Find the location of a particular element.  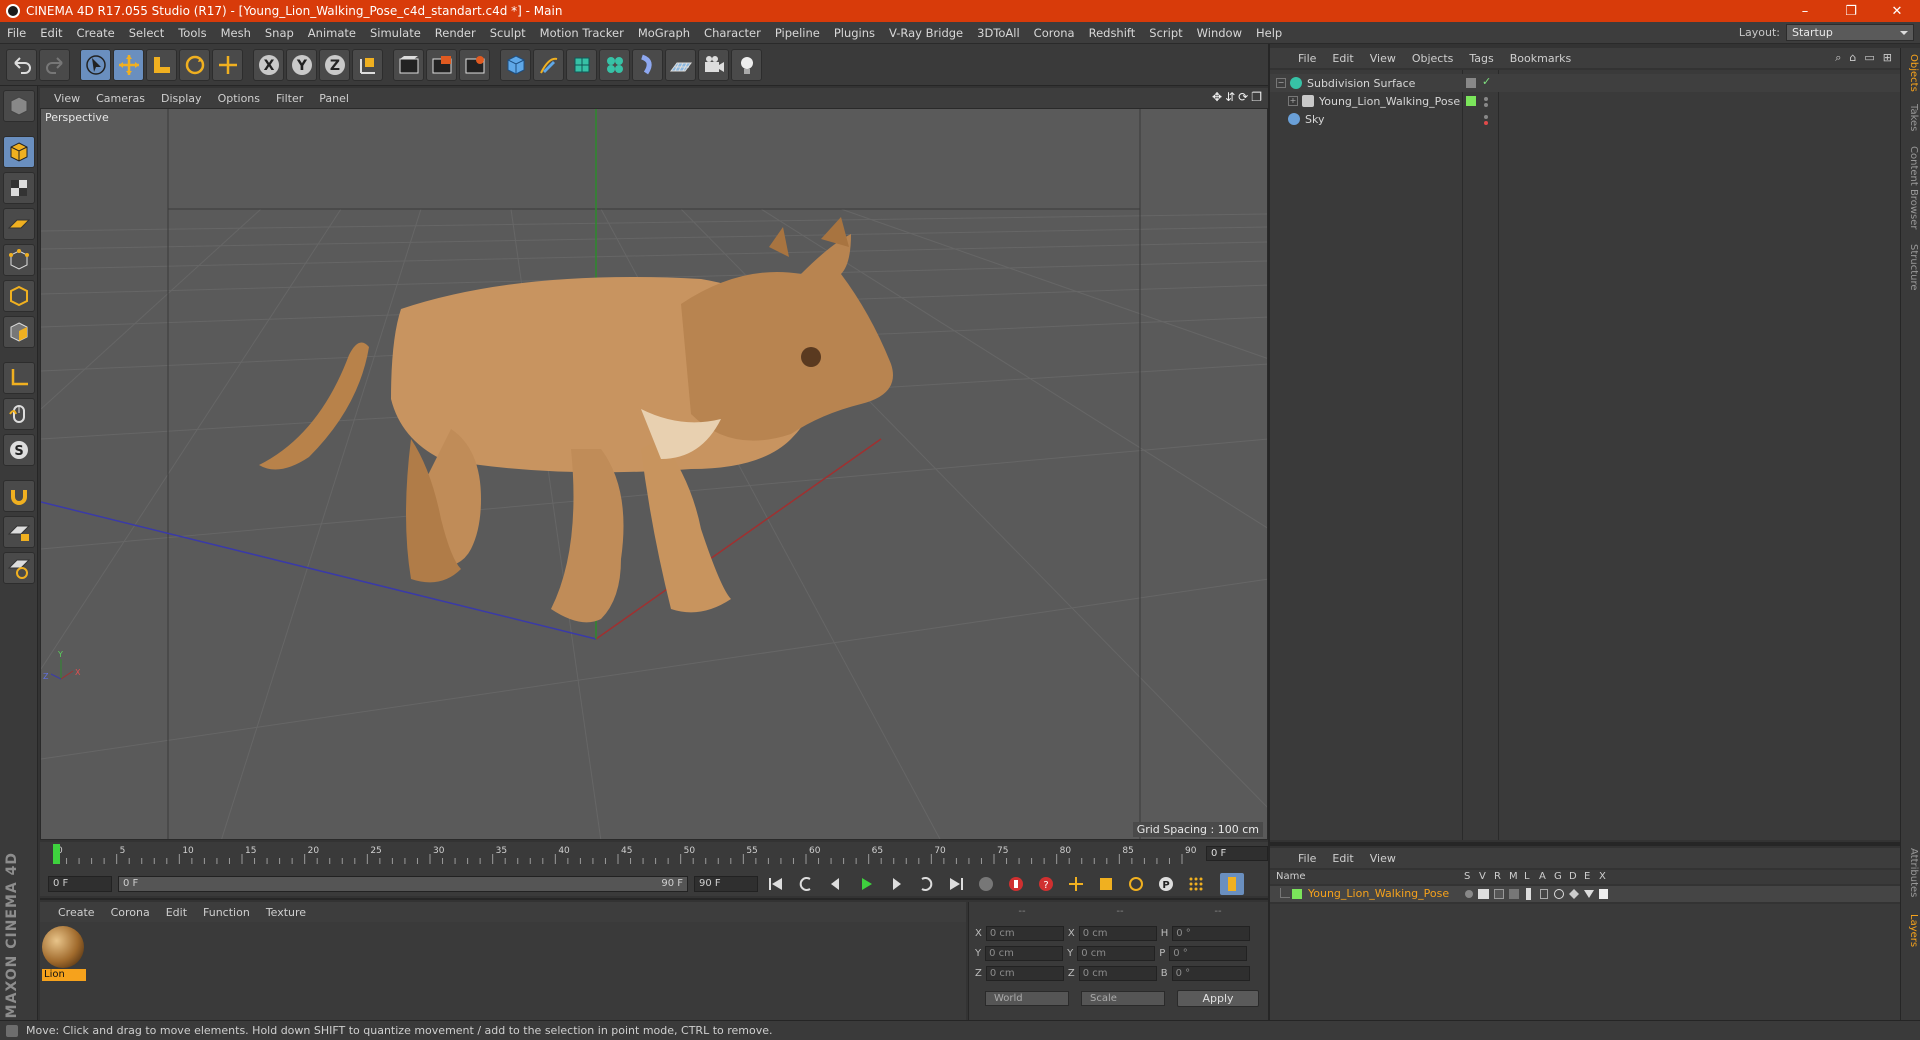

menu-character: Character is located at coordinates (732, 33).